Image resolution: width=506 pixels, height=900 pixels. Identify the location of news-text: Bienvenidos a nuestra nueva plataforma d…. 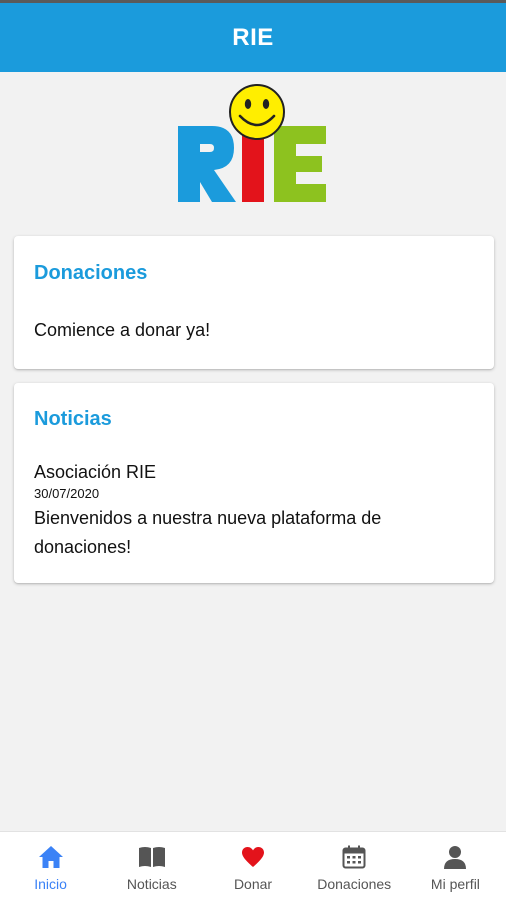
(208, 532).